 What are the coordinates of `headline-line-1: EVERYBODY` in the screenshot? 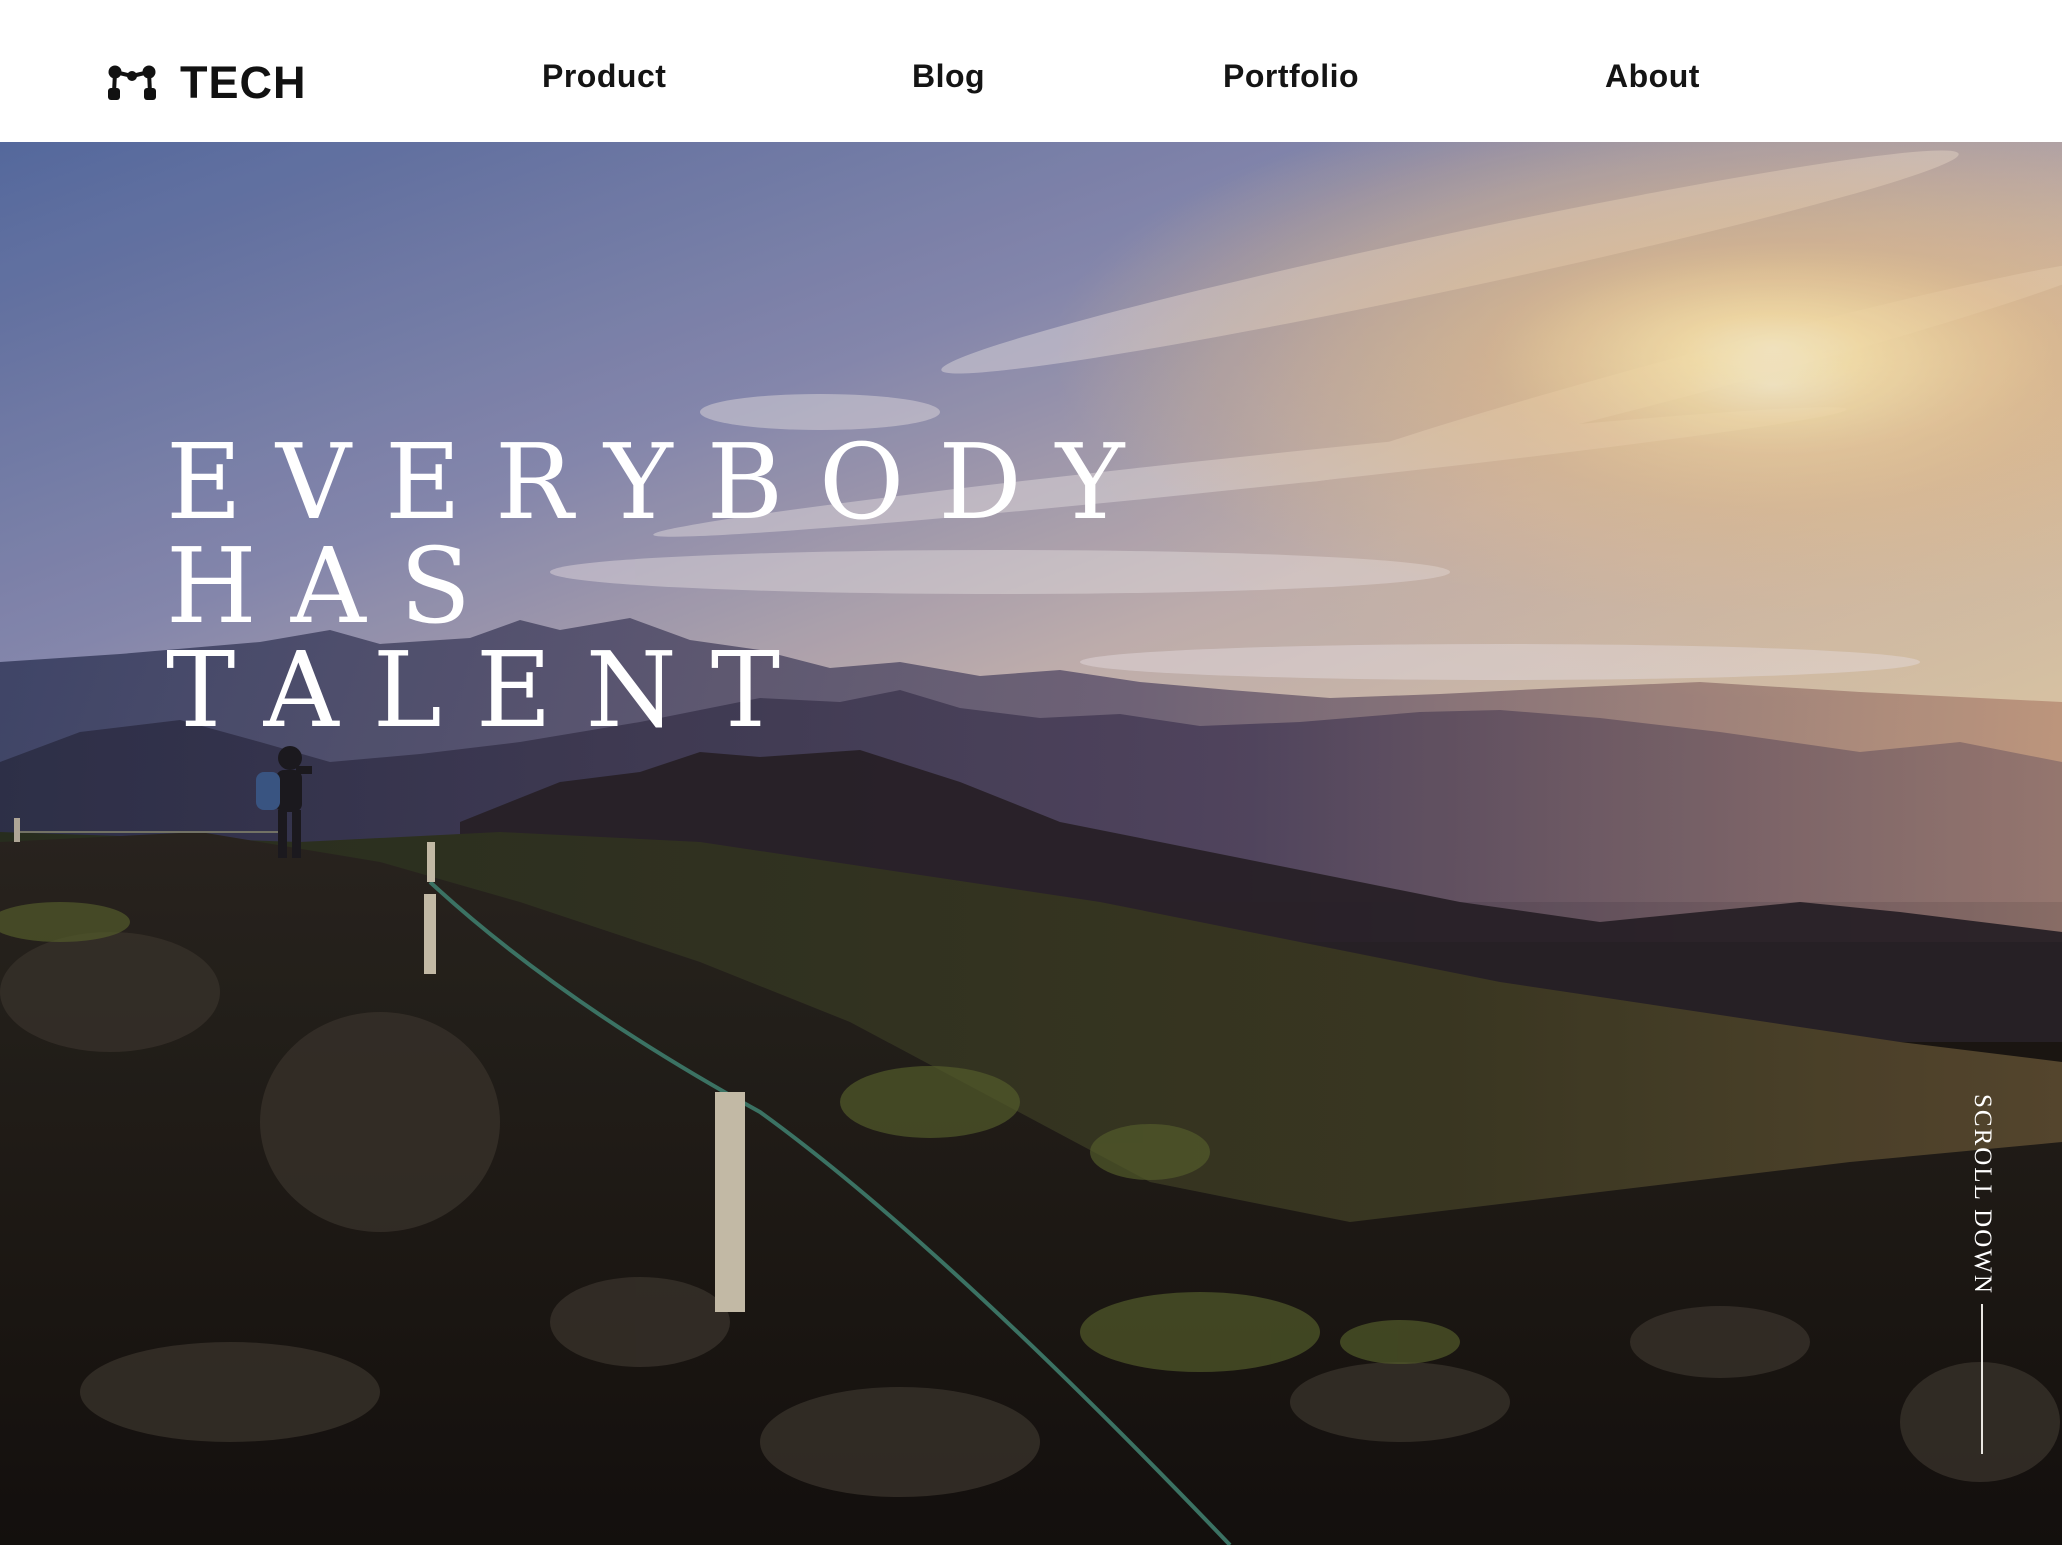 It's located at (662, 482).